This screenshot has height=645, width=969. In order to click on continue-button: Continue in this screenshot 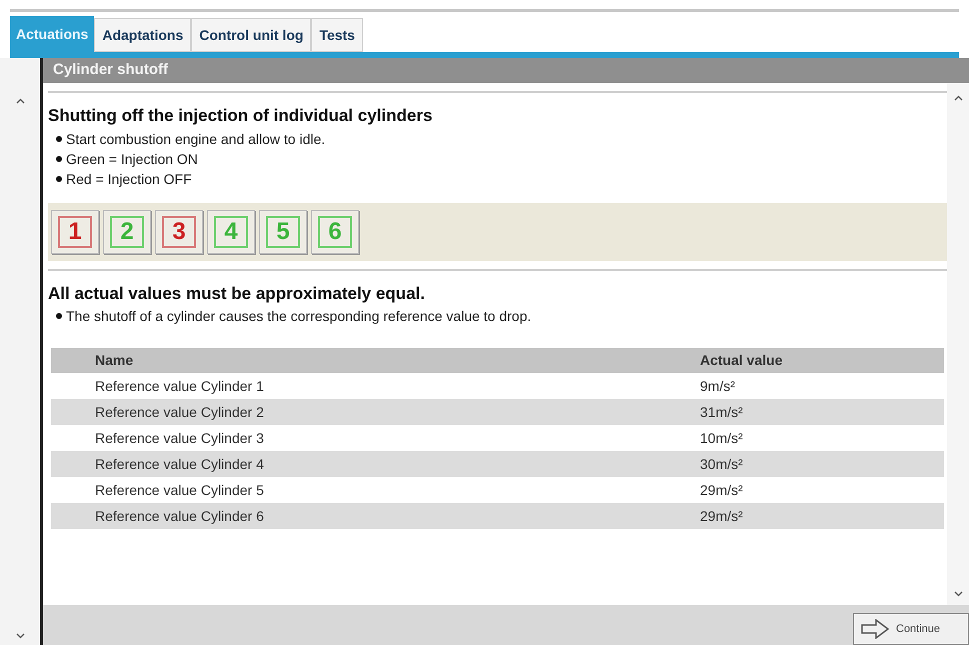, I will do `click(911, 629)`.